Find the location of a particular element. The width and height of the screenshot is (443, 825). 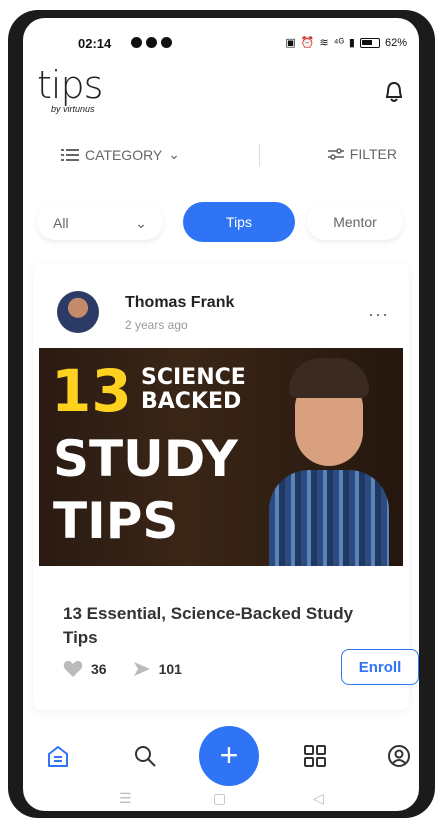

thumbnail-tips: TIPS is located at coordinates (116, 521).